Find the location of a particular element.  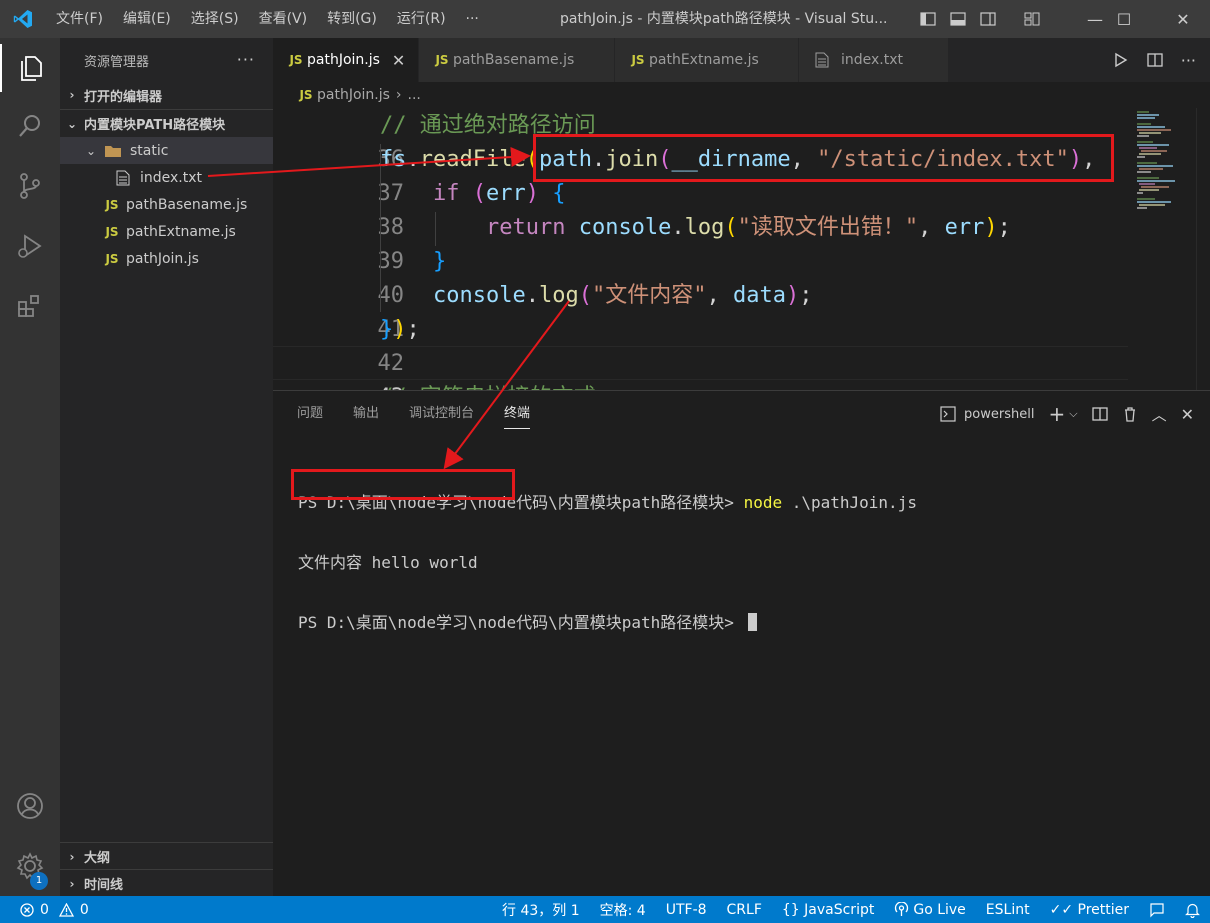

tree-folder-static: ⌄ static is located at coordinates (166, 150).